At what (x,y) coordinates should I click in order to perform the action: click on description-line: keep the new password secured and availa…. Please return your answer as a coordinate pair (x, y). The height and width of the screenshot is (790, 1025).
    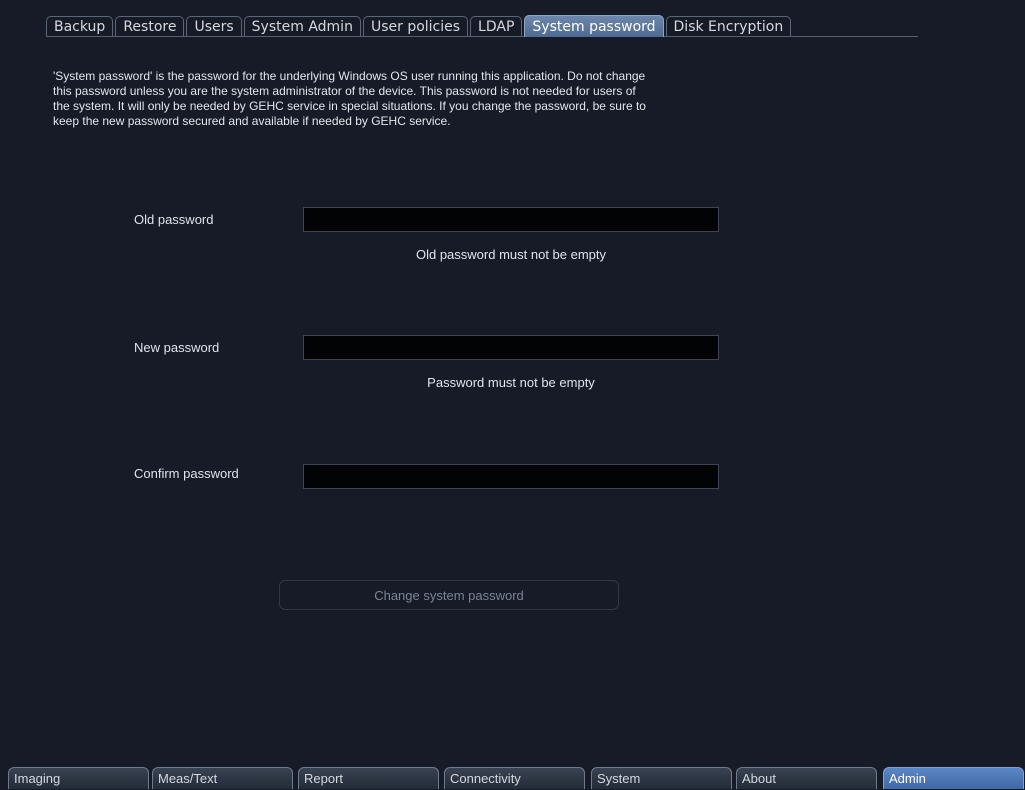
    Looking at the image, I should click on (252, 121).